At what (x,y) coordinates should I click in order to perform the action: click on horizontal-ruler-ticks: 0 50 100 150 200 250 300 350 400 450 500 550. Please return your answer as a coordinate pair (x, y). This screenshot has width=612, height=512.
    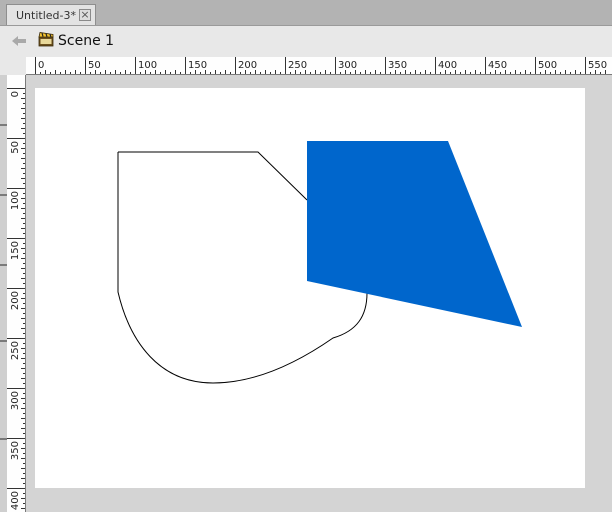
    Looking at the image, I should click on (321, 65).